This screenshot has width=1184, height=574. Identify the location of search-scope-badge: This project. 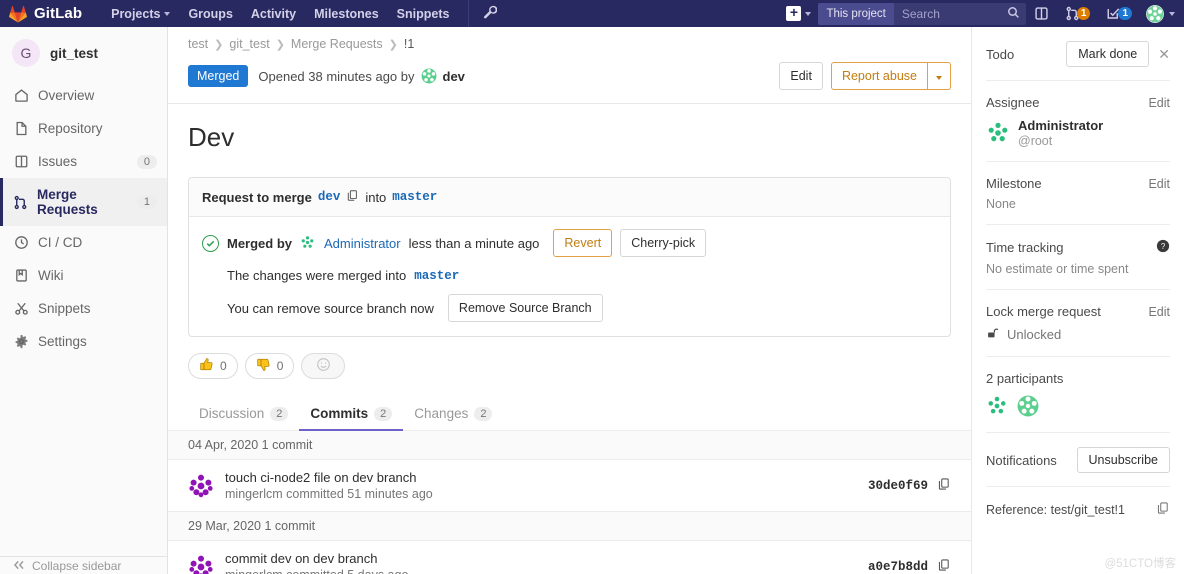
(856, 13).